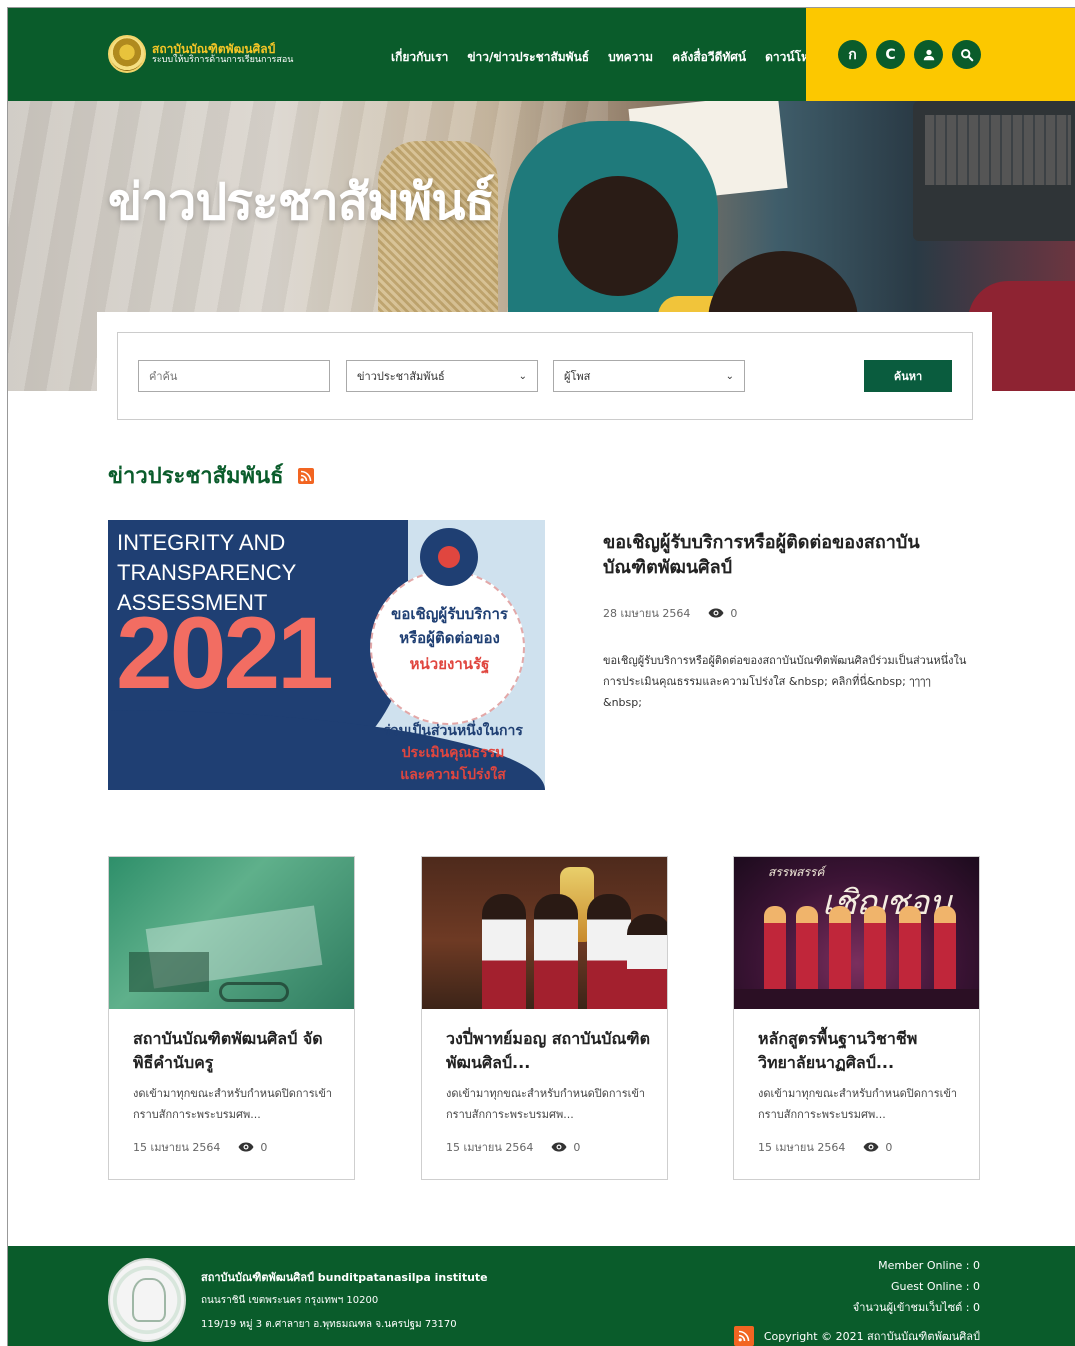 The image size is (1075, 1346). Describe the element at coordinates (235, 1051) in the screenshot. I see `news-card-title: สถาบันบัณฑิตพัฒนศิลป์ จัดพิธีคำนับครู` at that location.